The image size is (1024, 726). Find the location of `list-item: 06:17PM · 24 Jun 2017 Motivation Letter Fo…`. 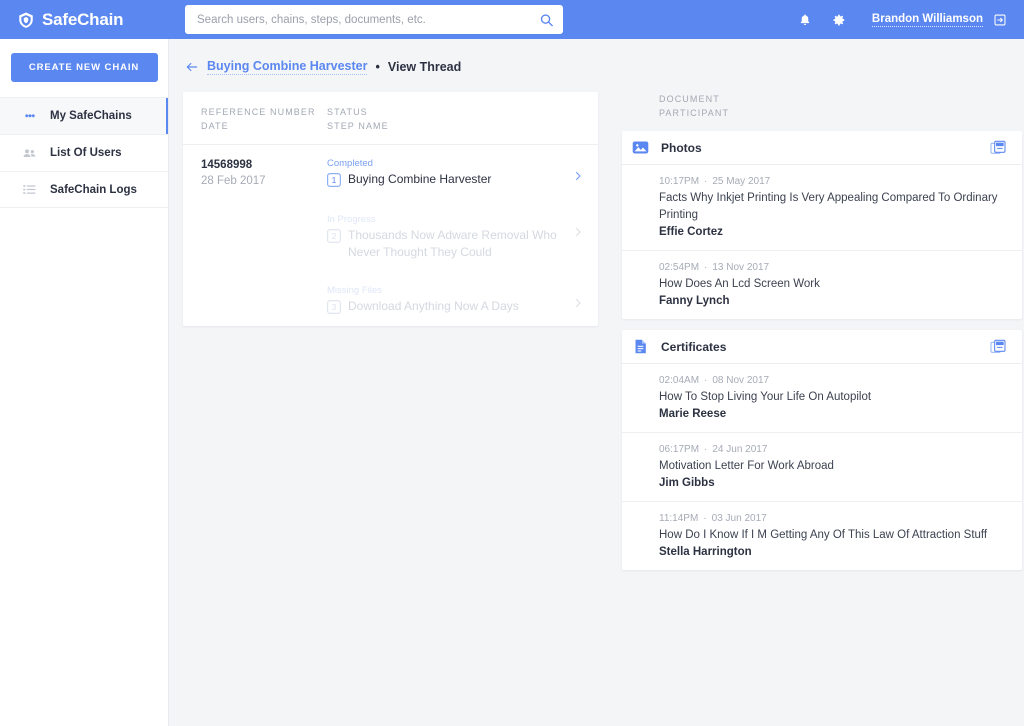

list-item: 06:17PM · 24 Jun 2017 Motivation Letter Fo… is located at coordinates (822, 467).